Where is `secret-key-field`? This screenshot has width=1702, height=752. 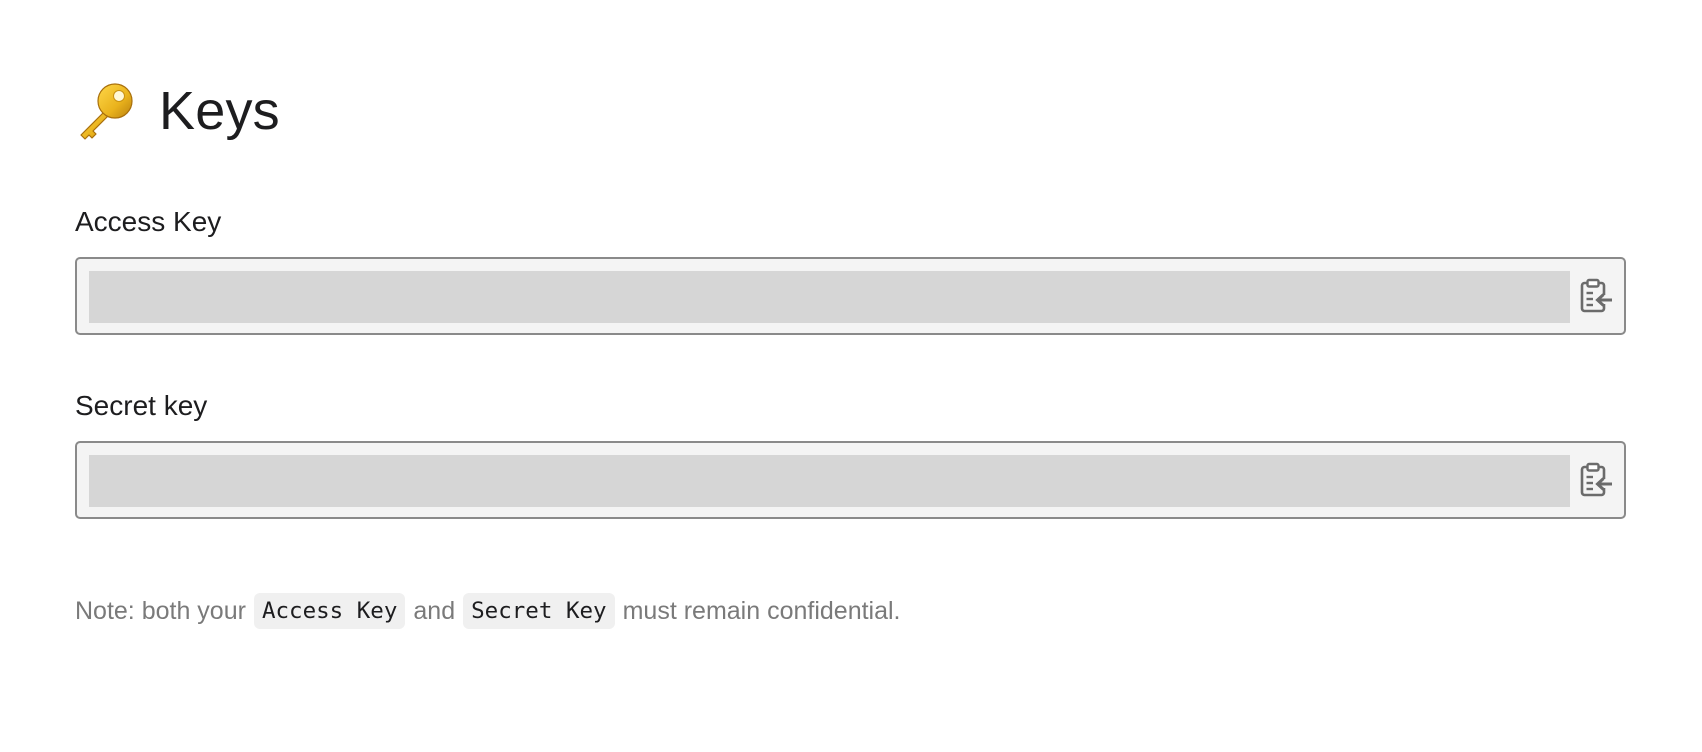 secret-key-field is located at coordinates (850, 480).